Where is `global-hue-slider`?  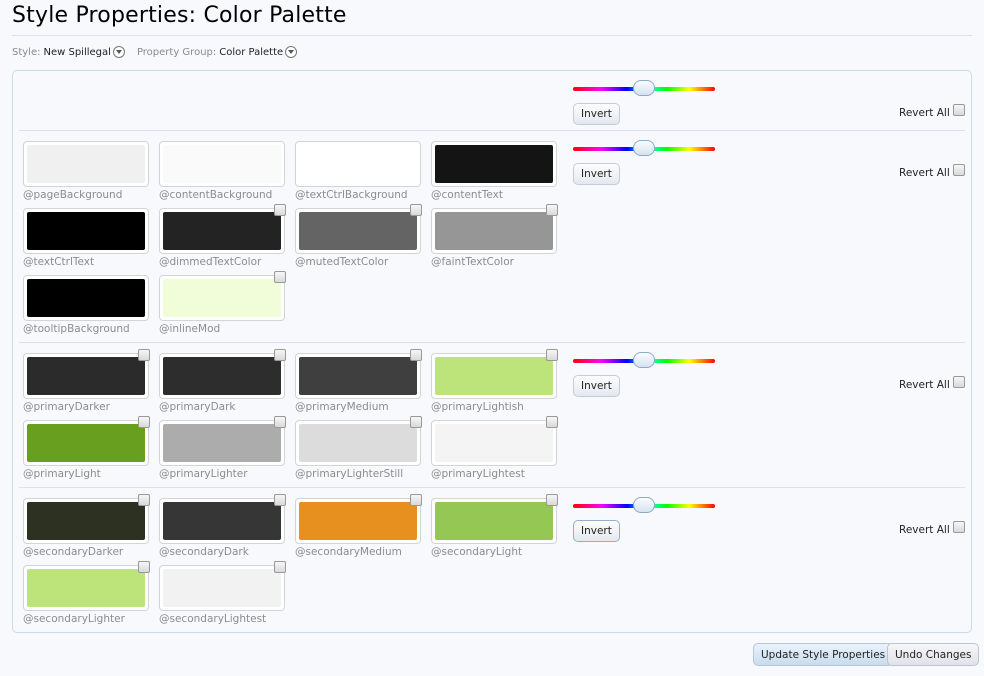 global-hue-slider is located at coordinates (644, 88).